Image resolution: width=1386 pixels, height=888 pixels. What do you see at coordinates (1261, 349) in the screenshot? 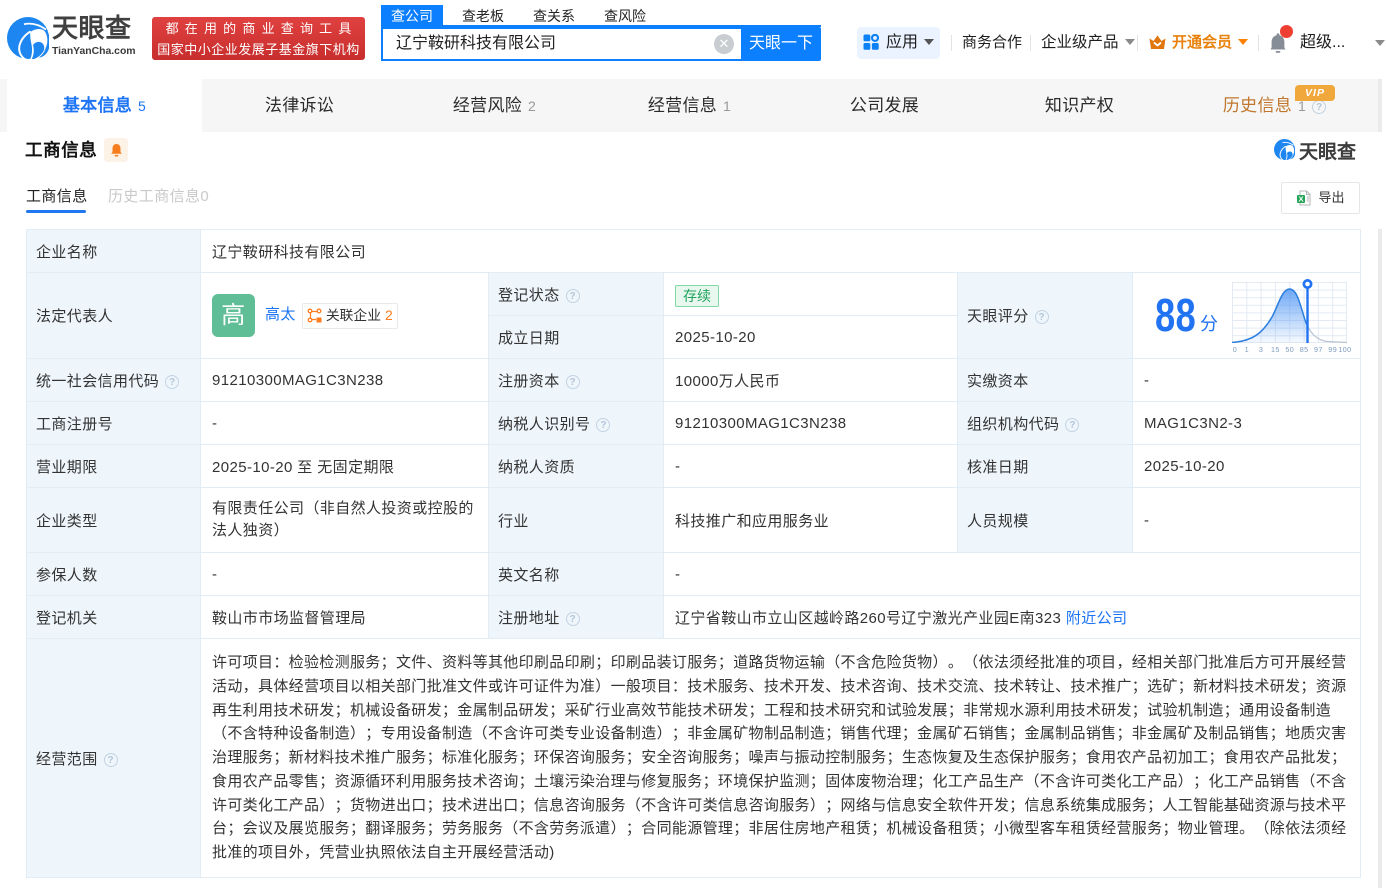
I see `svg-text: 3` at bounding box center [1261, 349].